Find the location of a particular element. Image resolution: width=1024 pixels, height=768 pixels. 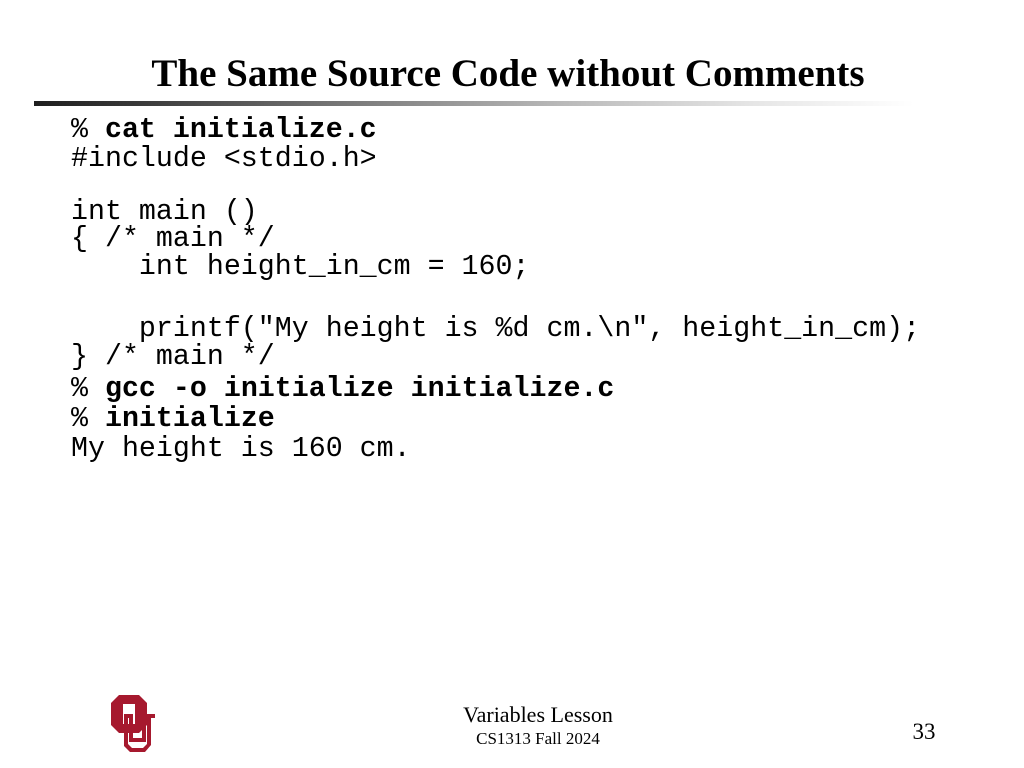

code-line: #include <stdio.h> is located at coordinates (224, 159).